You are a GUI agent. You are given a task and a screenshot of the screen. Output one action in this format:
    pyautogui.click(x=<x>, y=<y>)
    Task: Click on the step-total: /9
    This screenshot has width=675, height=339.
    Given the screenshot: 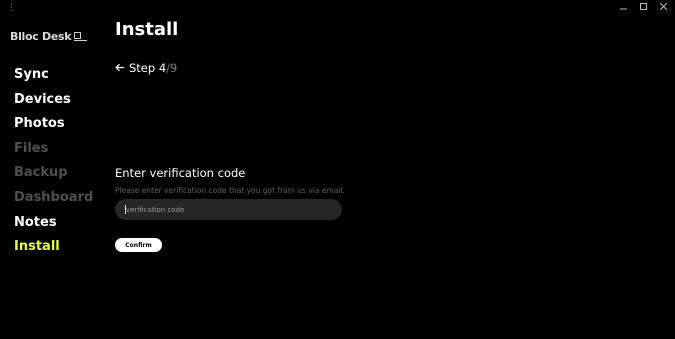 What is the action you would take?
    pyautogui.click(x=172, y=68)
    